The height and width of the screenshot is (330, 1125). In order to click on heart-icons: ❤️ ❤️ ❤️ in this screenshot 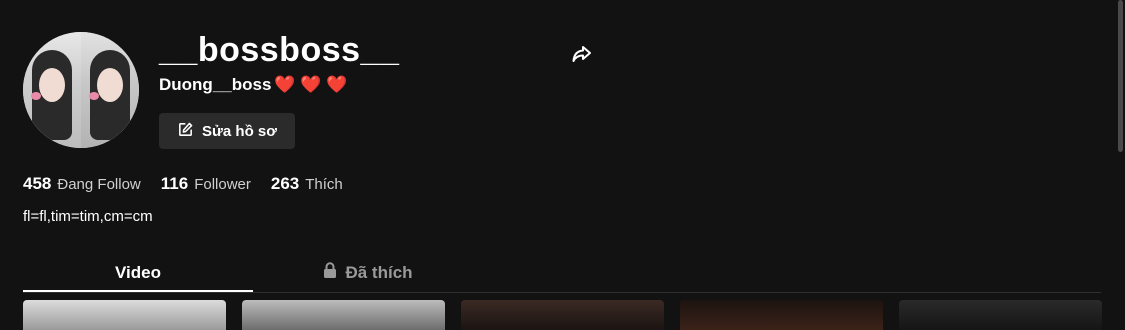, I will do `click(311, 84)`.